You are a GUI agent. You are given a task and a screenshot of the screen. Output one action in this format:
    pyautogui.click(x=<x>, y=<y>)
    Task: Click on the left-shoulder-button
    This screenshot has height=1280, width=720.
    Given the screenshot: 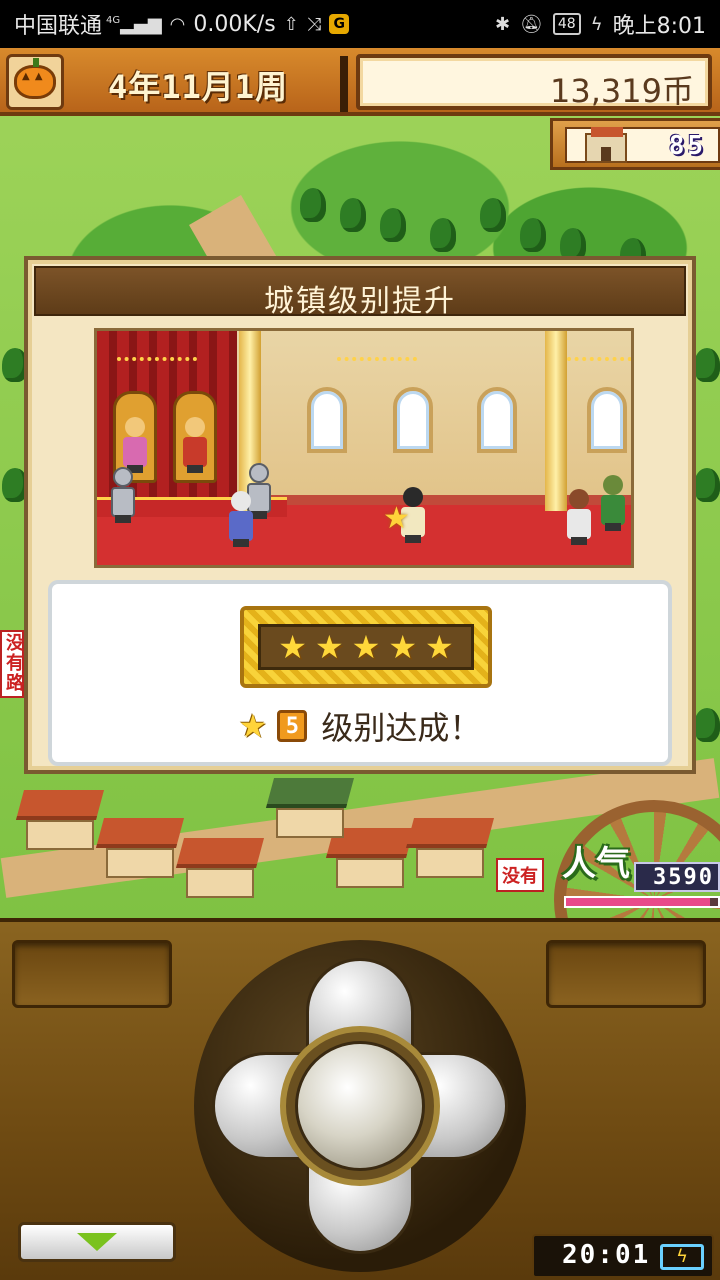 What is the action you would take?
    pyautogui.click(x=92, y=974)
    